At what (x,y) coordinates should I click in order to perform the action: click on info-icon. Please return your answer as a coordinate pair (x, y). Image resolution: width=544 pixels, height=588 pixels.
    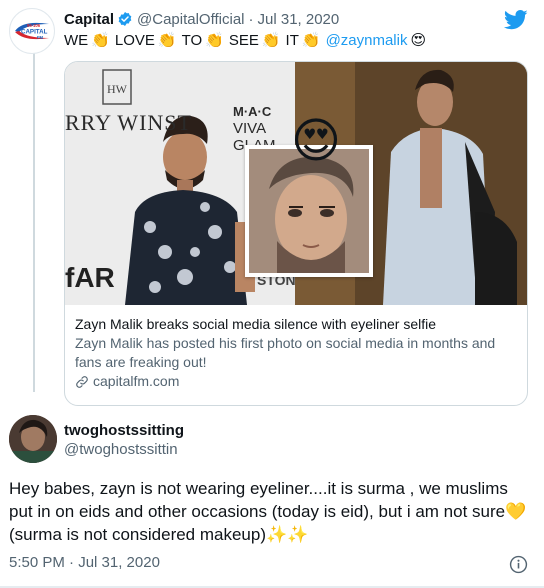
    Looking at the image, I should click on (518, 564).